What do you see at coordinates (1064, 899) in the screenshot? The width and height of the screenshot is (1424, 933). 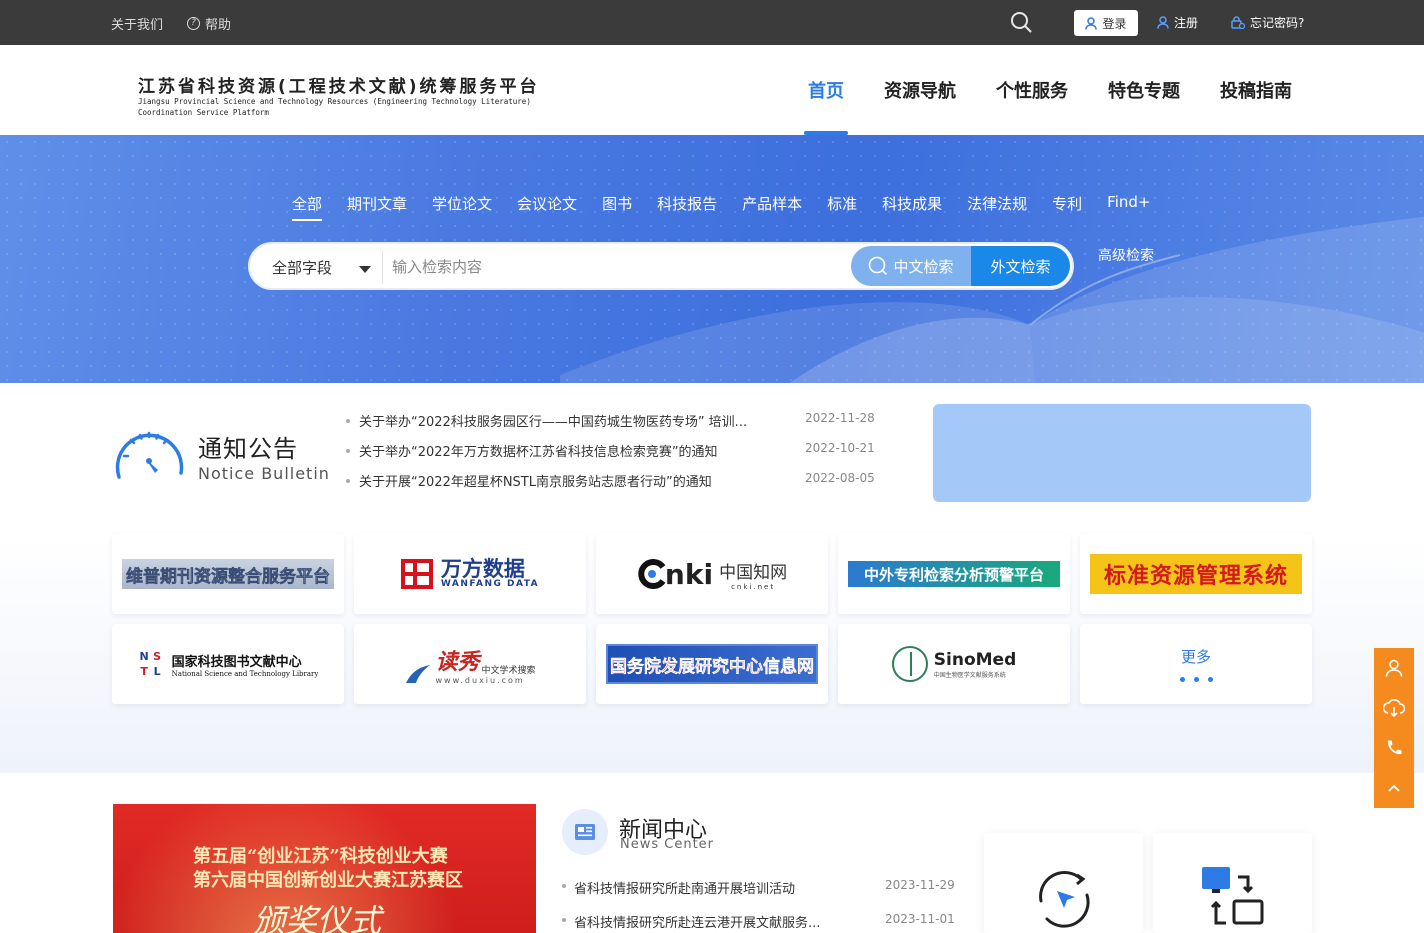 I see `cursor-refresh-icon` at bounding box center [1064, 899].